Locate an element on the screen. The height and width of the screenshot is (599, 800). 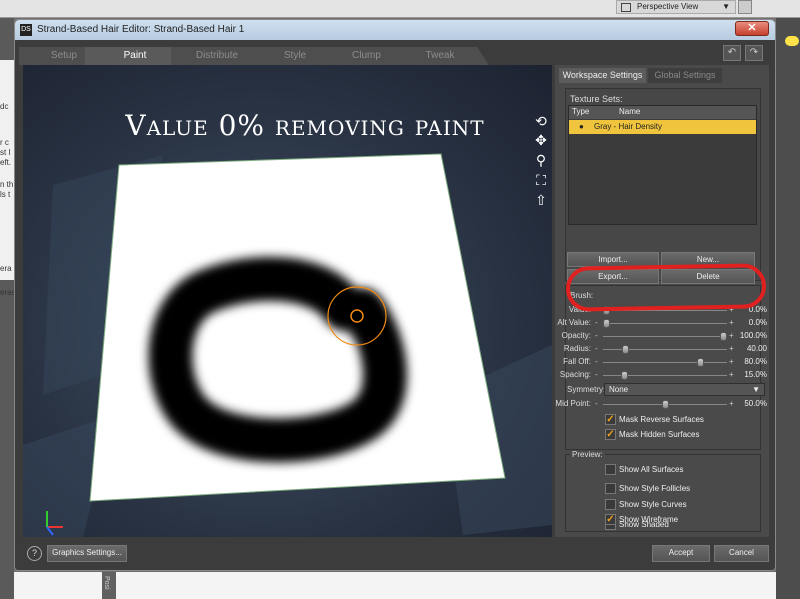
option-label: Show Wireframe is located at coordinates (649, 519).